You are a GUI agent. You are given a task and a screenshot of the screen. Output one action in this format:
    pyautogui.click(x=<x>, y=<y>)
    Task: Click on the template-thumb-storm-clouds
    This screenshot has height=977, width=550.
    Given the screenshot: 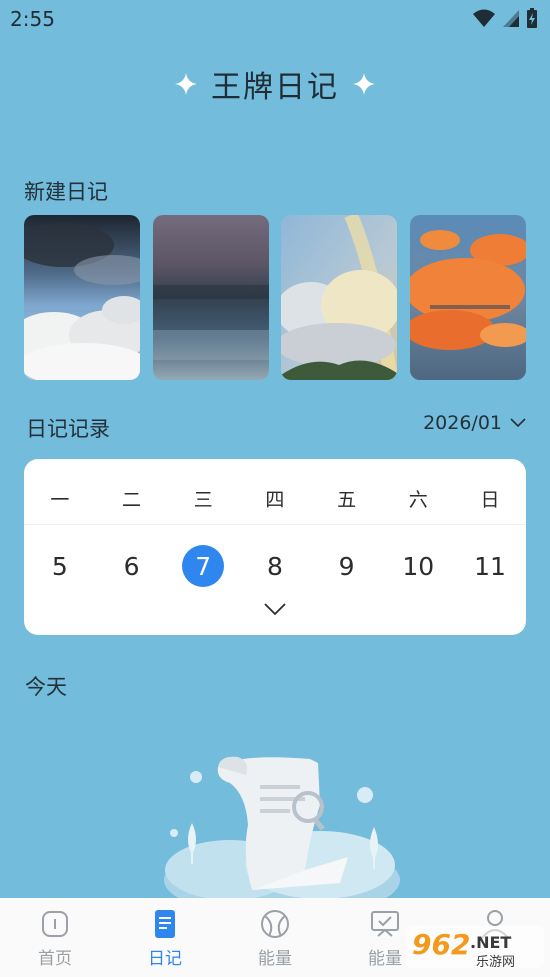 What is the action you would take?
    pyautogui.click(x=82, y=297)
    